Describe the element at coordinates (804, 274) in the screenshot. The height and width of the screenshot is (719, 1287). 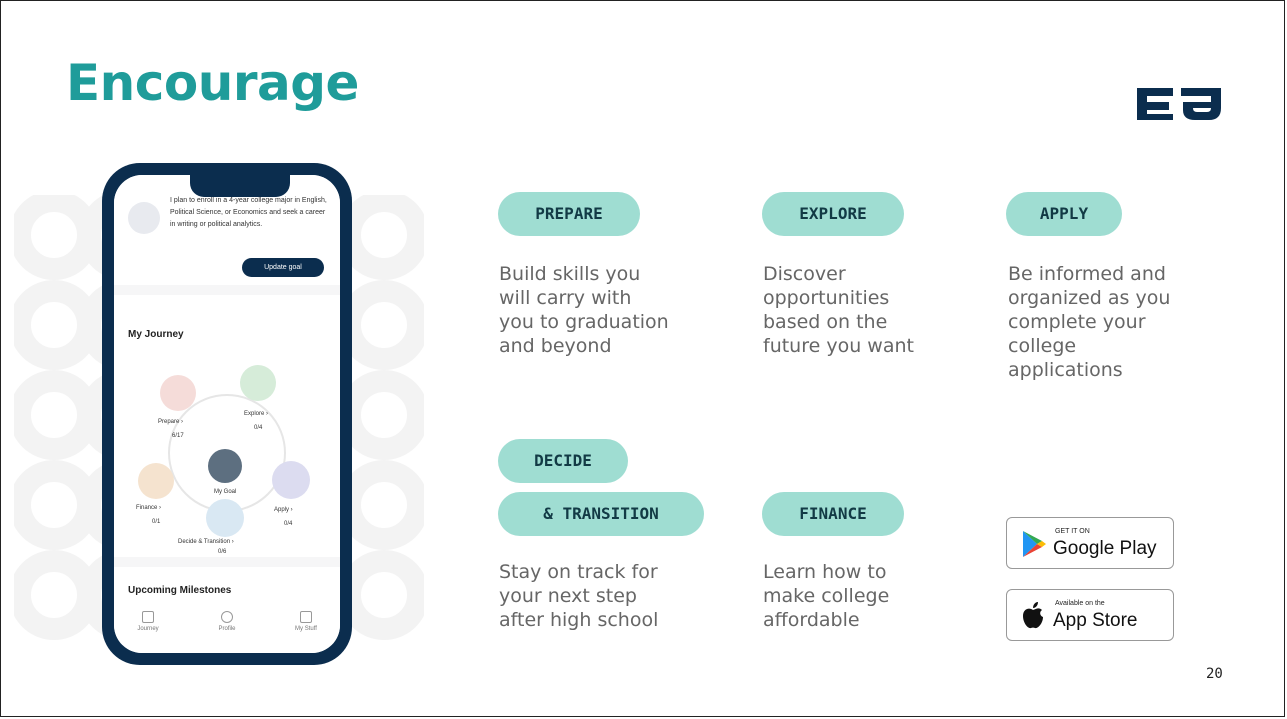
I see `explore-desc-line: Discover` at that location.